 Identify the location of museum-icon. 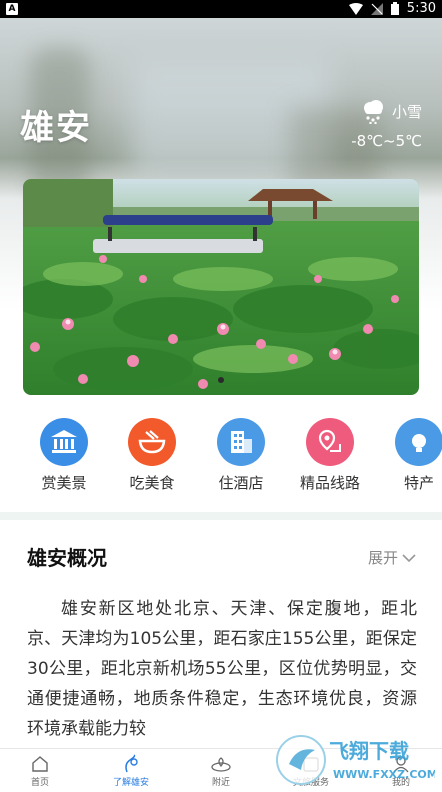
(64, 442).